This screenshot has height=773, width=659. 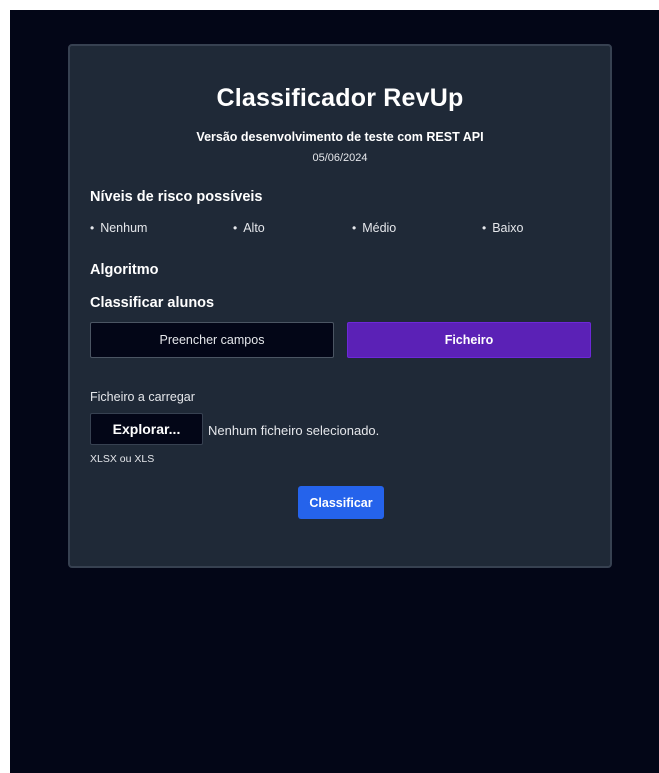 What do you see at coordinates (142, 397) in the screenshot?
I see `file-upload-label: Ficheiro a carregar` at bounding box center [142, 397].